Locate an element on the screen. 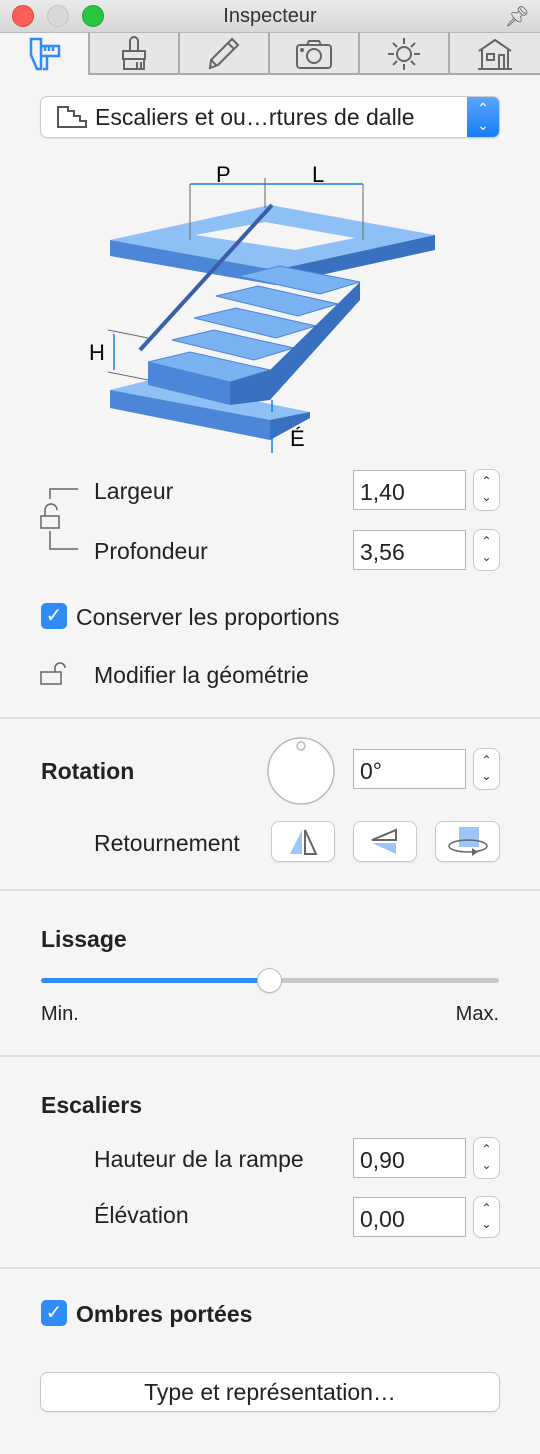  shadows-label: Ombres portées is located at coordinates (164, 1314).